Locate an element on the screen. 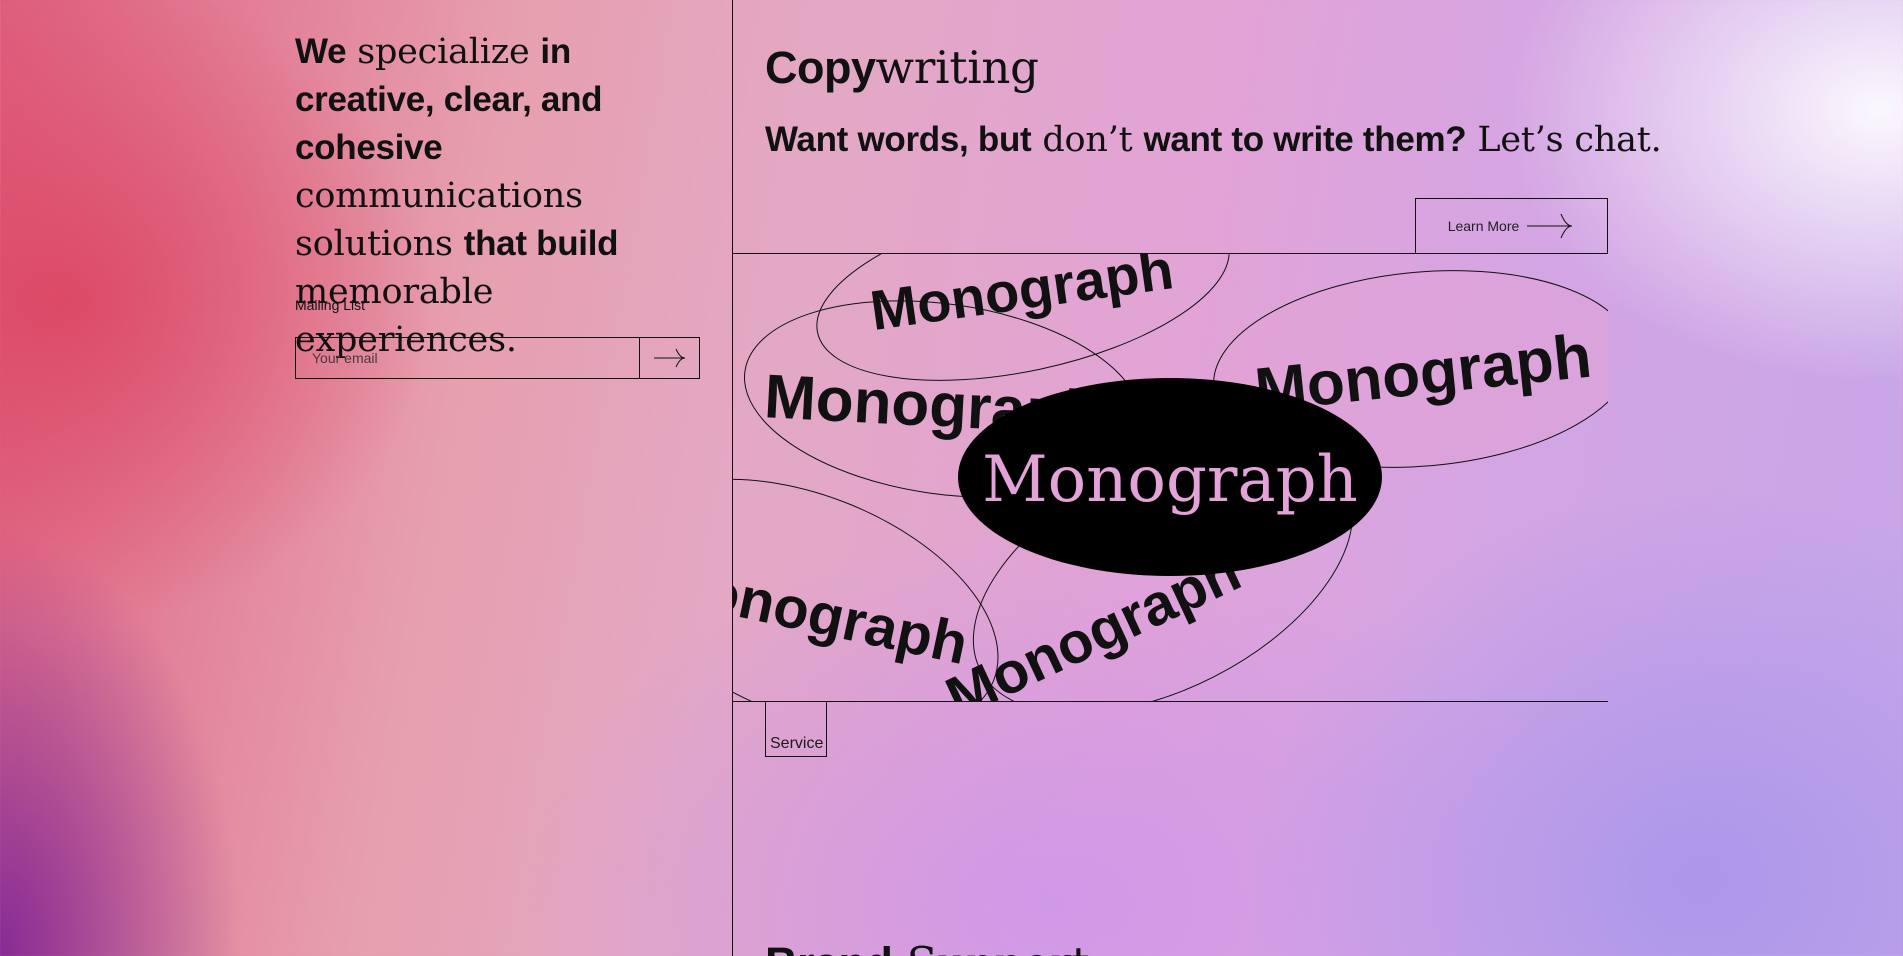 This screenshot has height=956, width=1903. email-input is located at coordinates (467, 358).